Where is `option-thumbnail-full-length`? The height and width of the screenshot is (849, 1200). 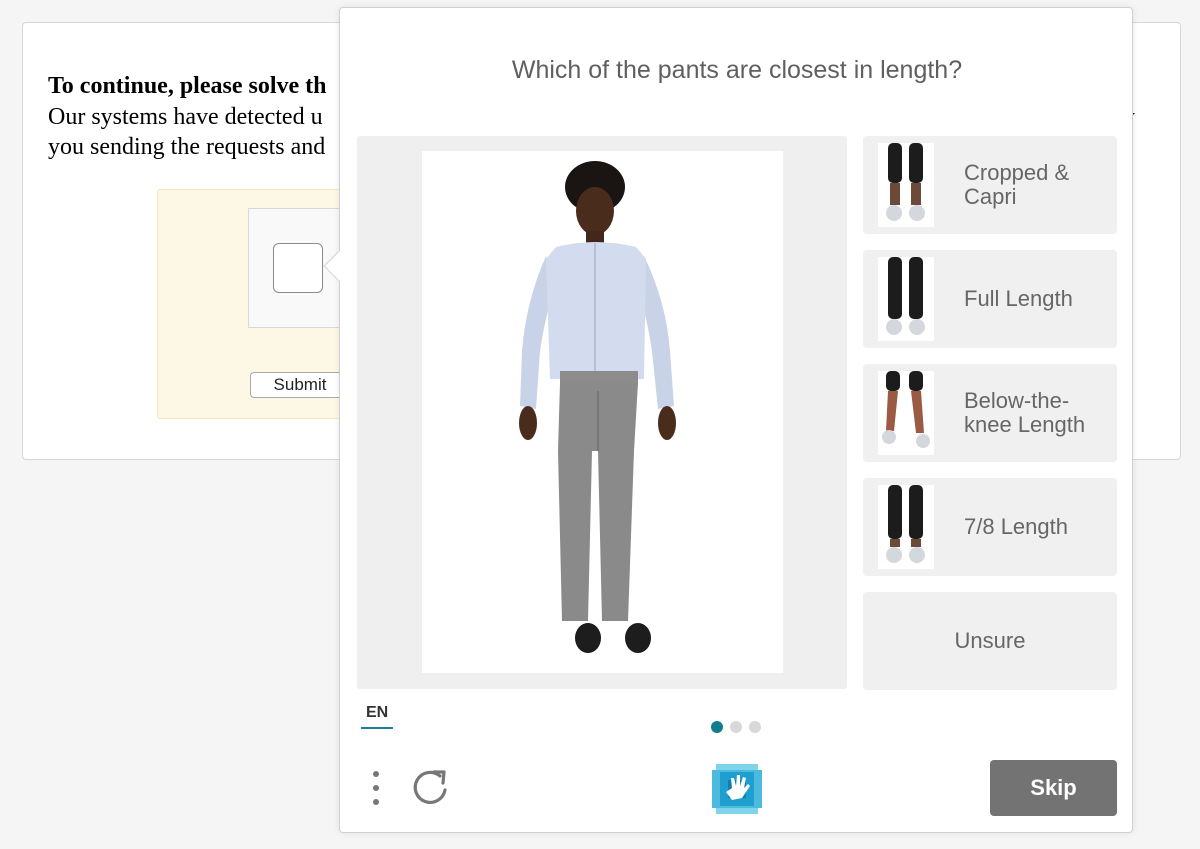
option-thumbnail-full-length is located at coordinates (906, 299).